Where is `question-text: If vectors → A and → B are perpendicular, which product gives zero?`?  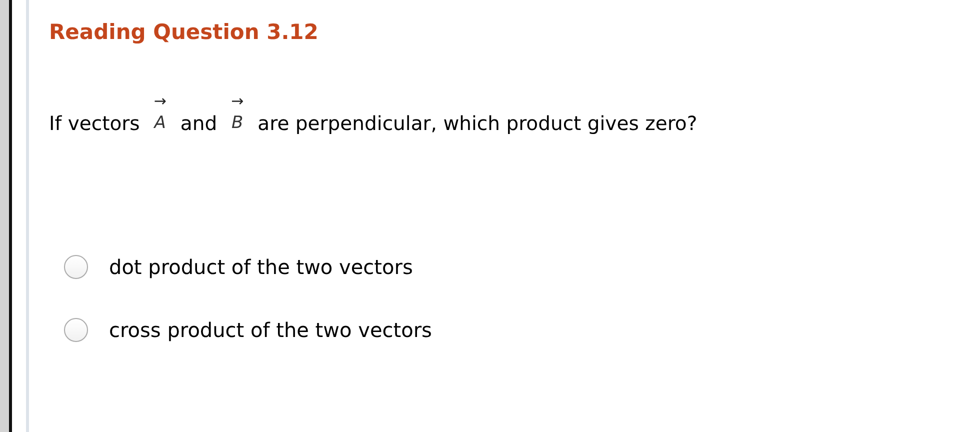
question-text: If vectors → A and → B are perpendicular, which product gives zero? is located at coordinates (373, 114).